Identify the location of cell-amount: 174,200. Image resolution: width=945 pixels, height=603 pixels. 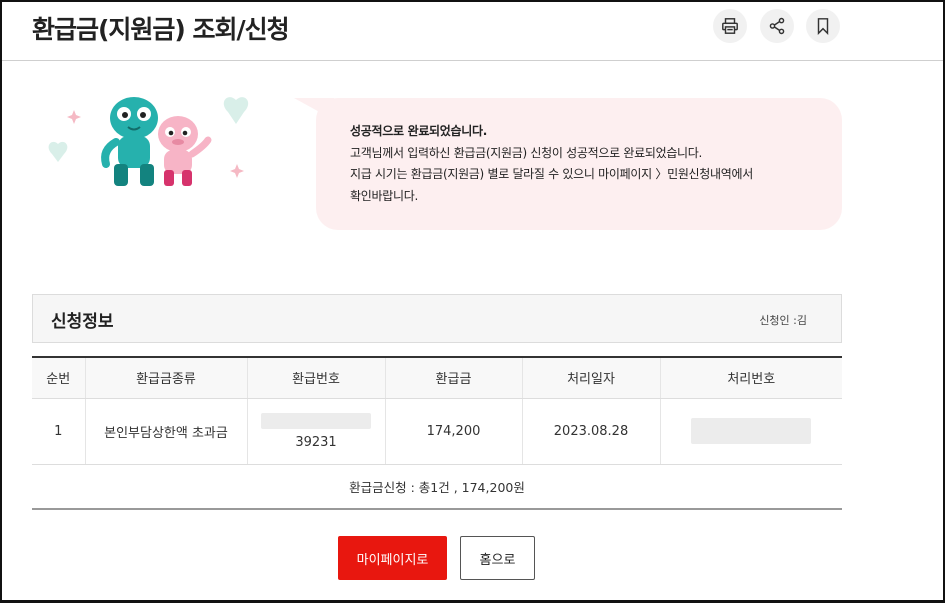
(453, 431).